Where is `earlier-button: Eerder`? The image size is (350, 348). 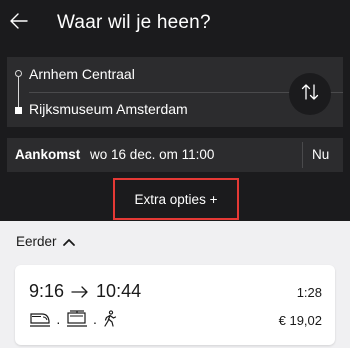 earlier-button: Eerder is located at coordinates (46, 241).